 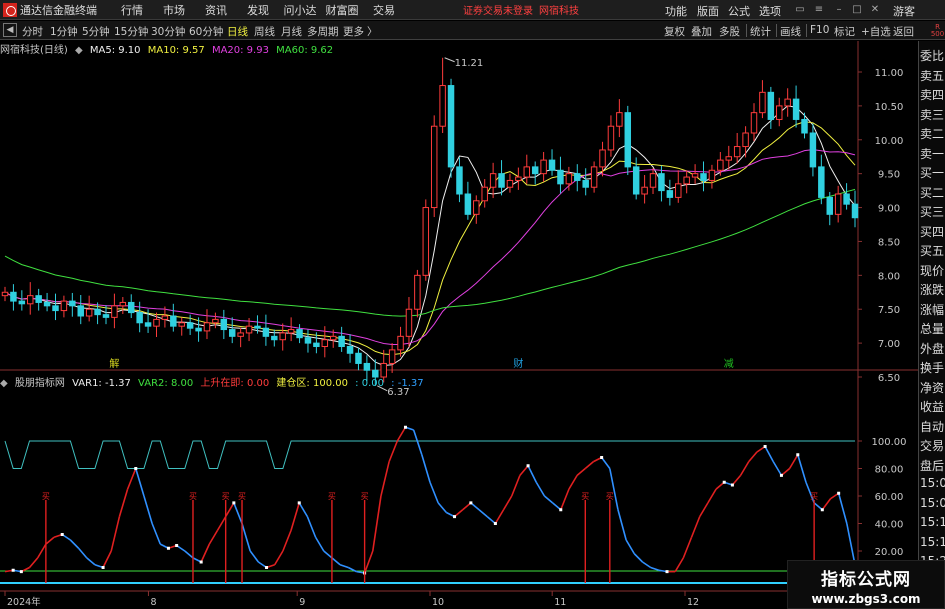 I want to click on side-panel-item: 卖二, so click(x=932, y=133).